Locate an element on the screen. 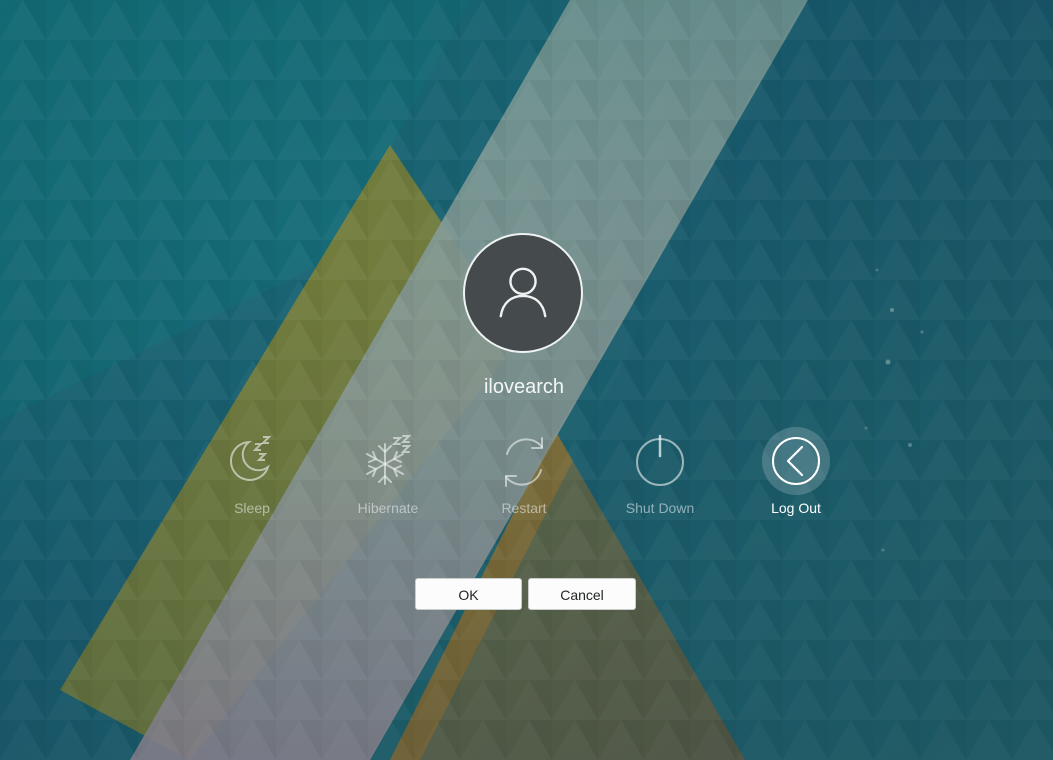 Image resolution: width=1053 pixels, height=760 pixels. logout-button: Log Out is located at coordinates (796, 474).